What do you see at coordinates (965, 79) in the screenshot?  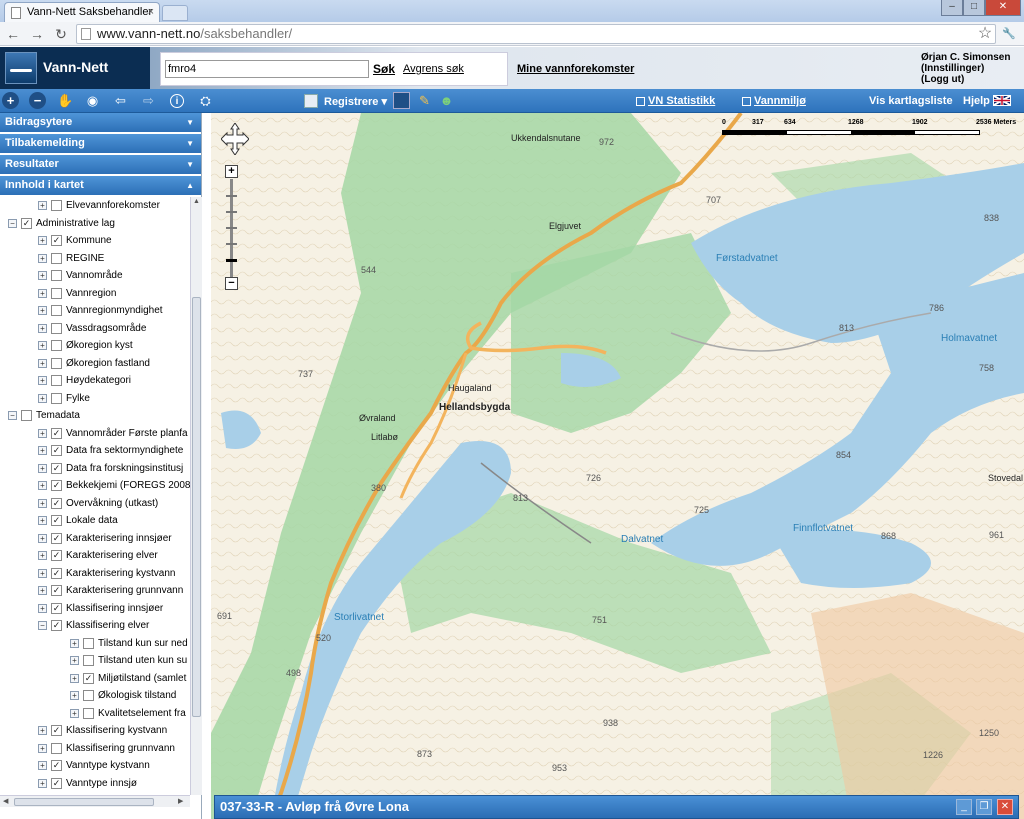 I see `logout-link: (Logg ut)` at bounding box center [965, 79].